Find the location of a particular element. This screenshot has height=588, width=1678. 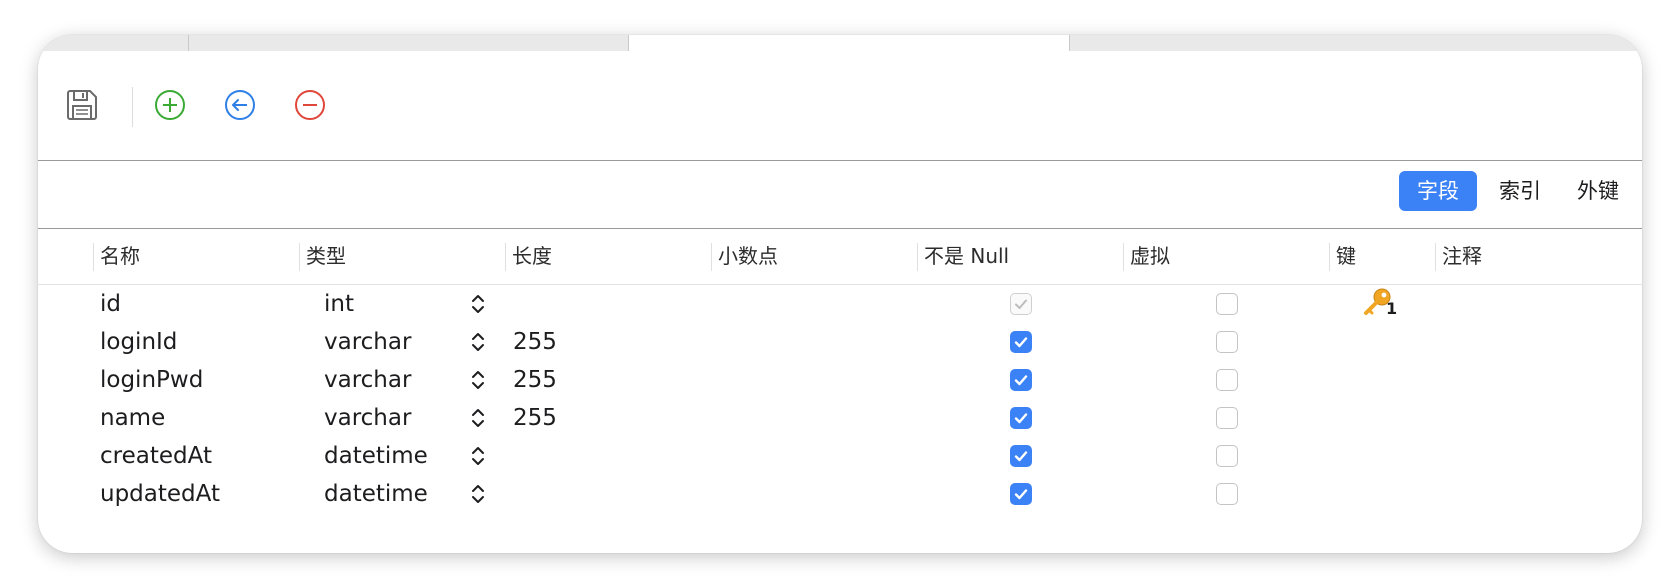

field-type-cell: int is located at coordinates (339, 304).